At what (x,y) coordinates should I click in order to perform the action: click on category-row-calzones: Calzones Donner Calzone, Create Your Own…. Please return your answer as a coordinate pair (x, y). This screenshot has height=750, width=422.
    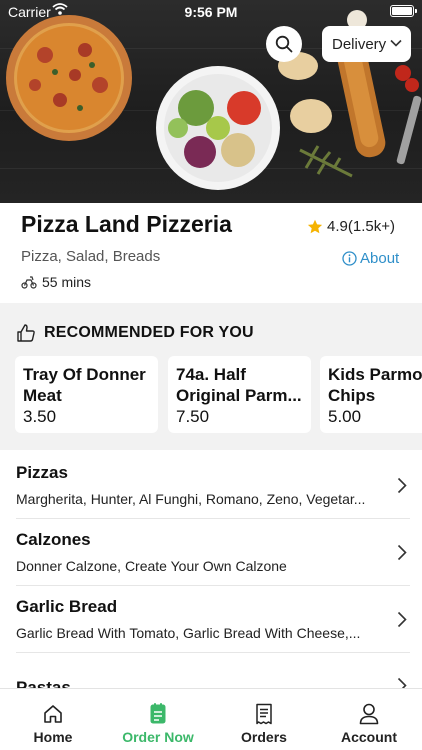
    Looking at the image, I should click on (211, 553).